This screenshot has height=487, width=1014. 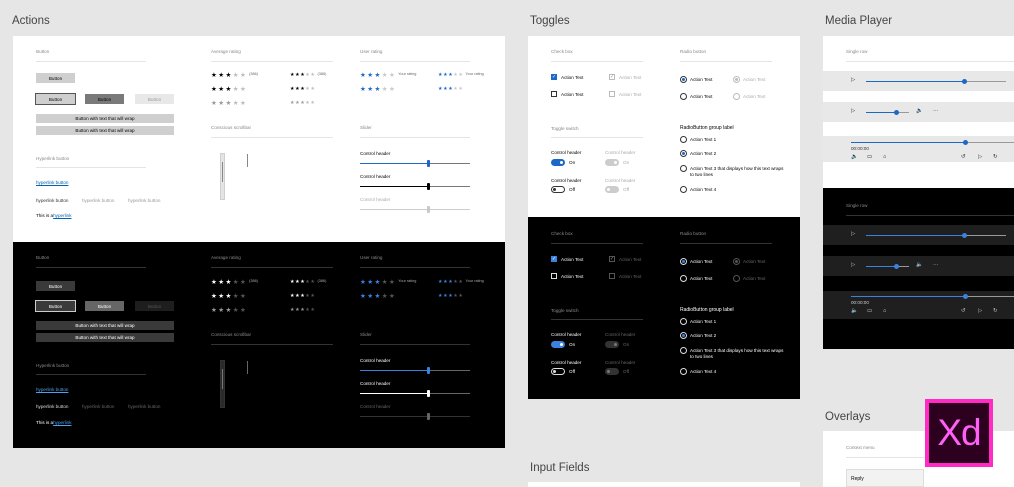 I want to click on radio-disabled-selected, so click(x=736, y=79).